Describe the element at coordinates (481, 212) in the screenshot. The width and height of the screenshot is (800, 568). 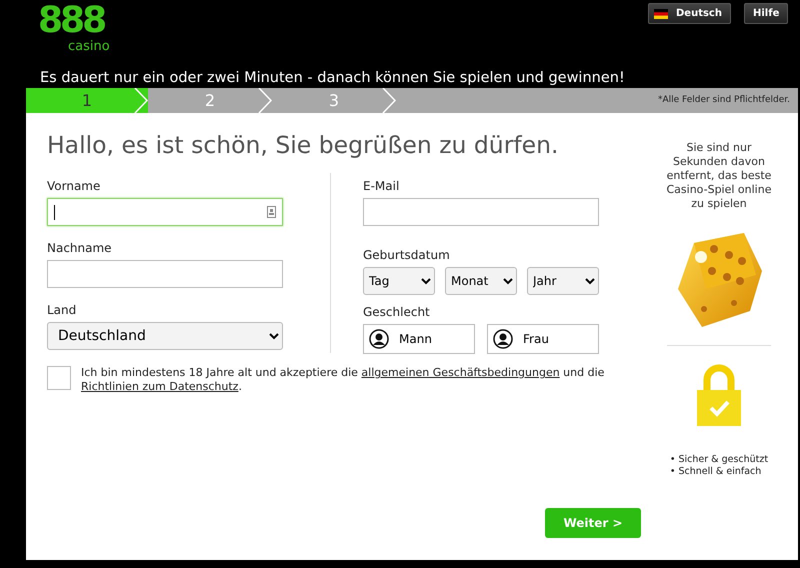
I see `email-field` at that location.